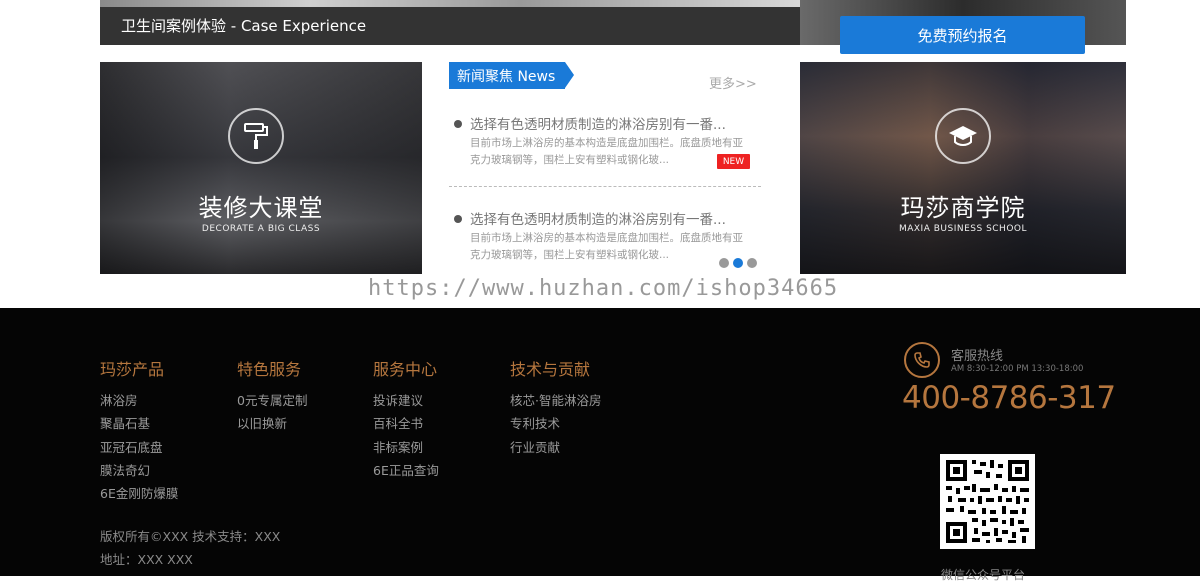 The image size is (1200, 583). Describe the element at coordinates (1017, 369) in the screenshot. I see `hotline-hours: AM 8:30-12:00 PM 13:30-18:00` at that location.